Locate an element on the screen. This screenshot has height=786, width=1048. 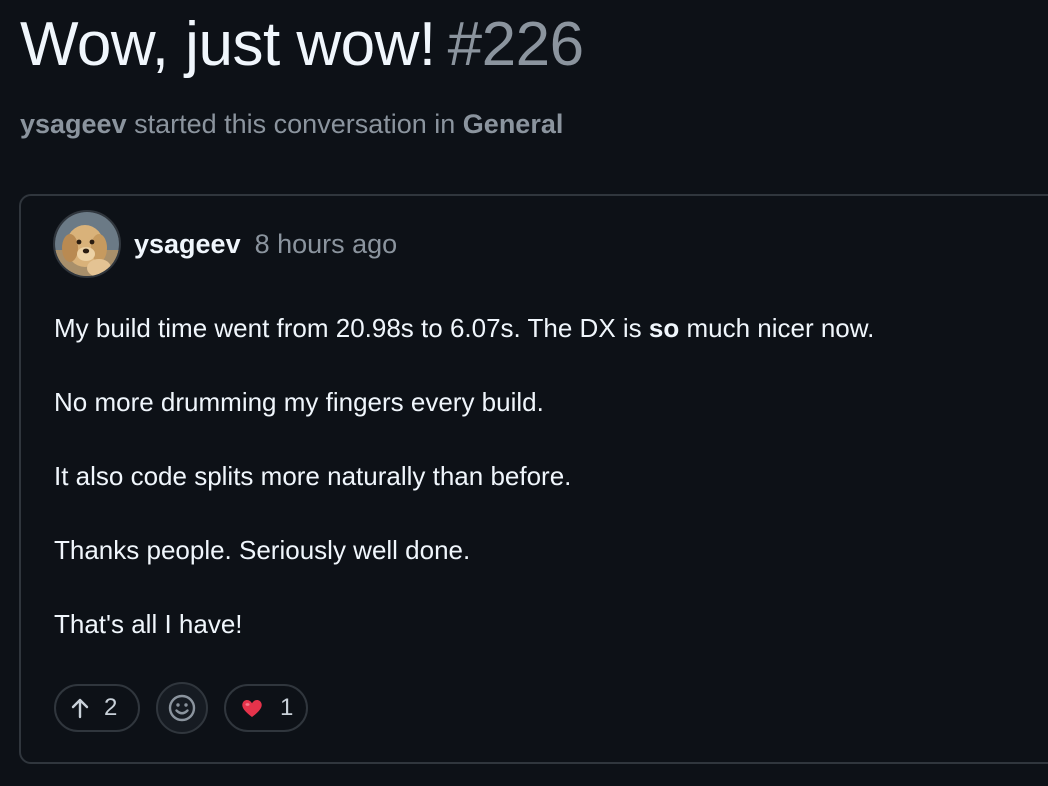
avatar is located at coordinates (87, 244).